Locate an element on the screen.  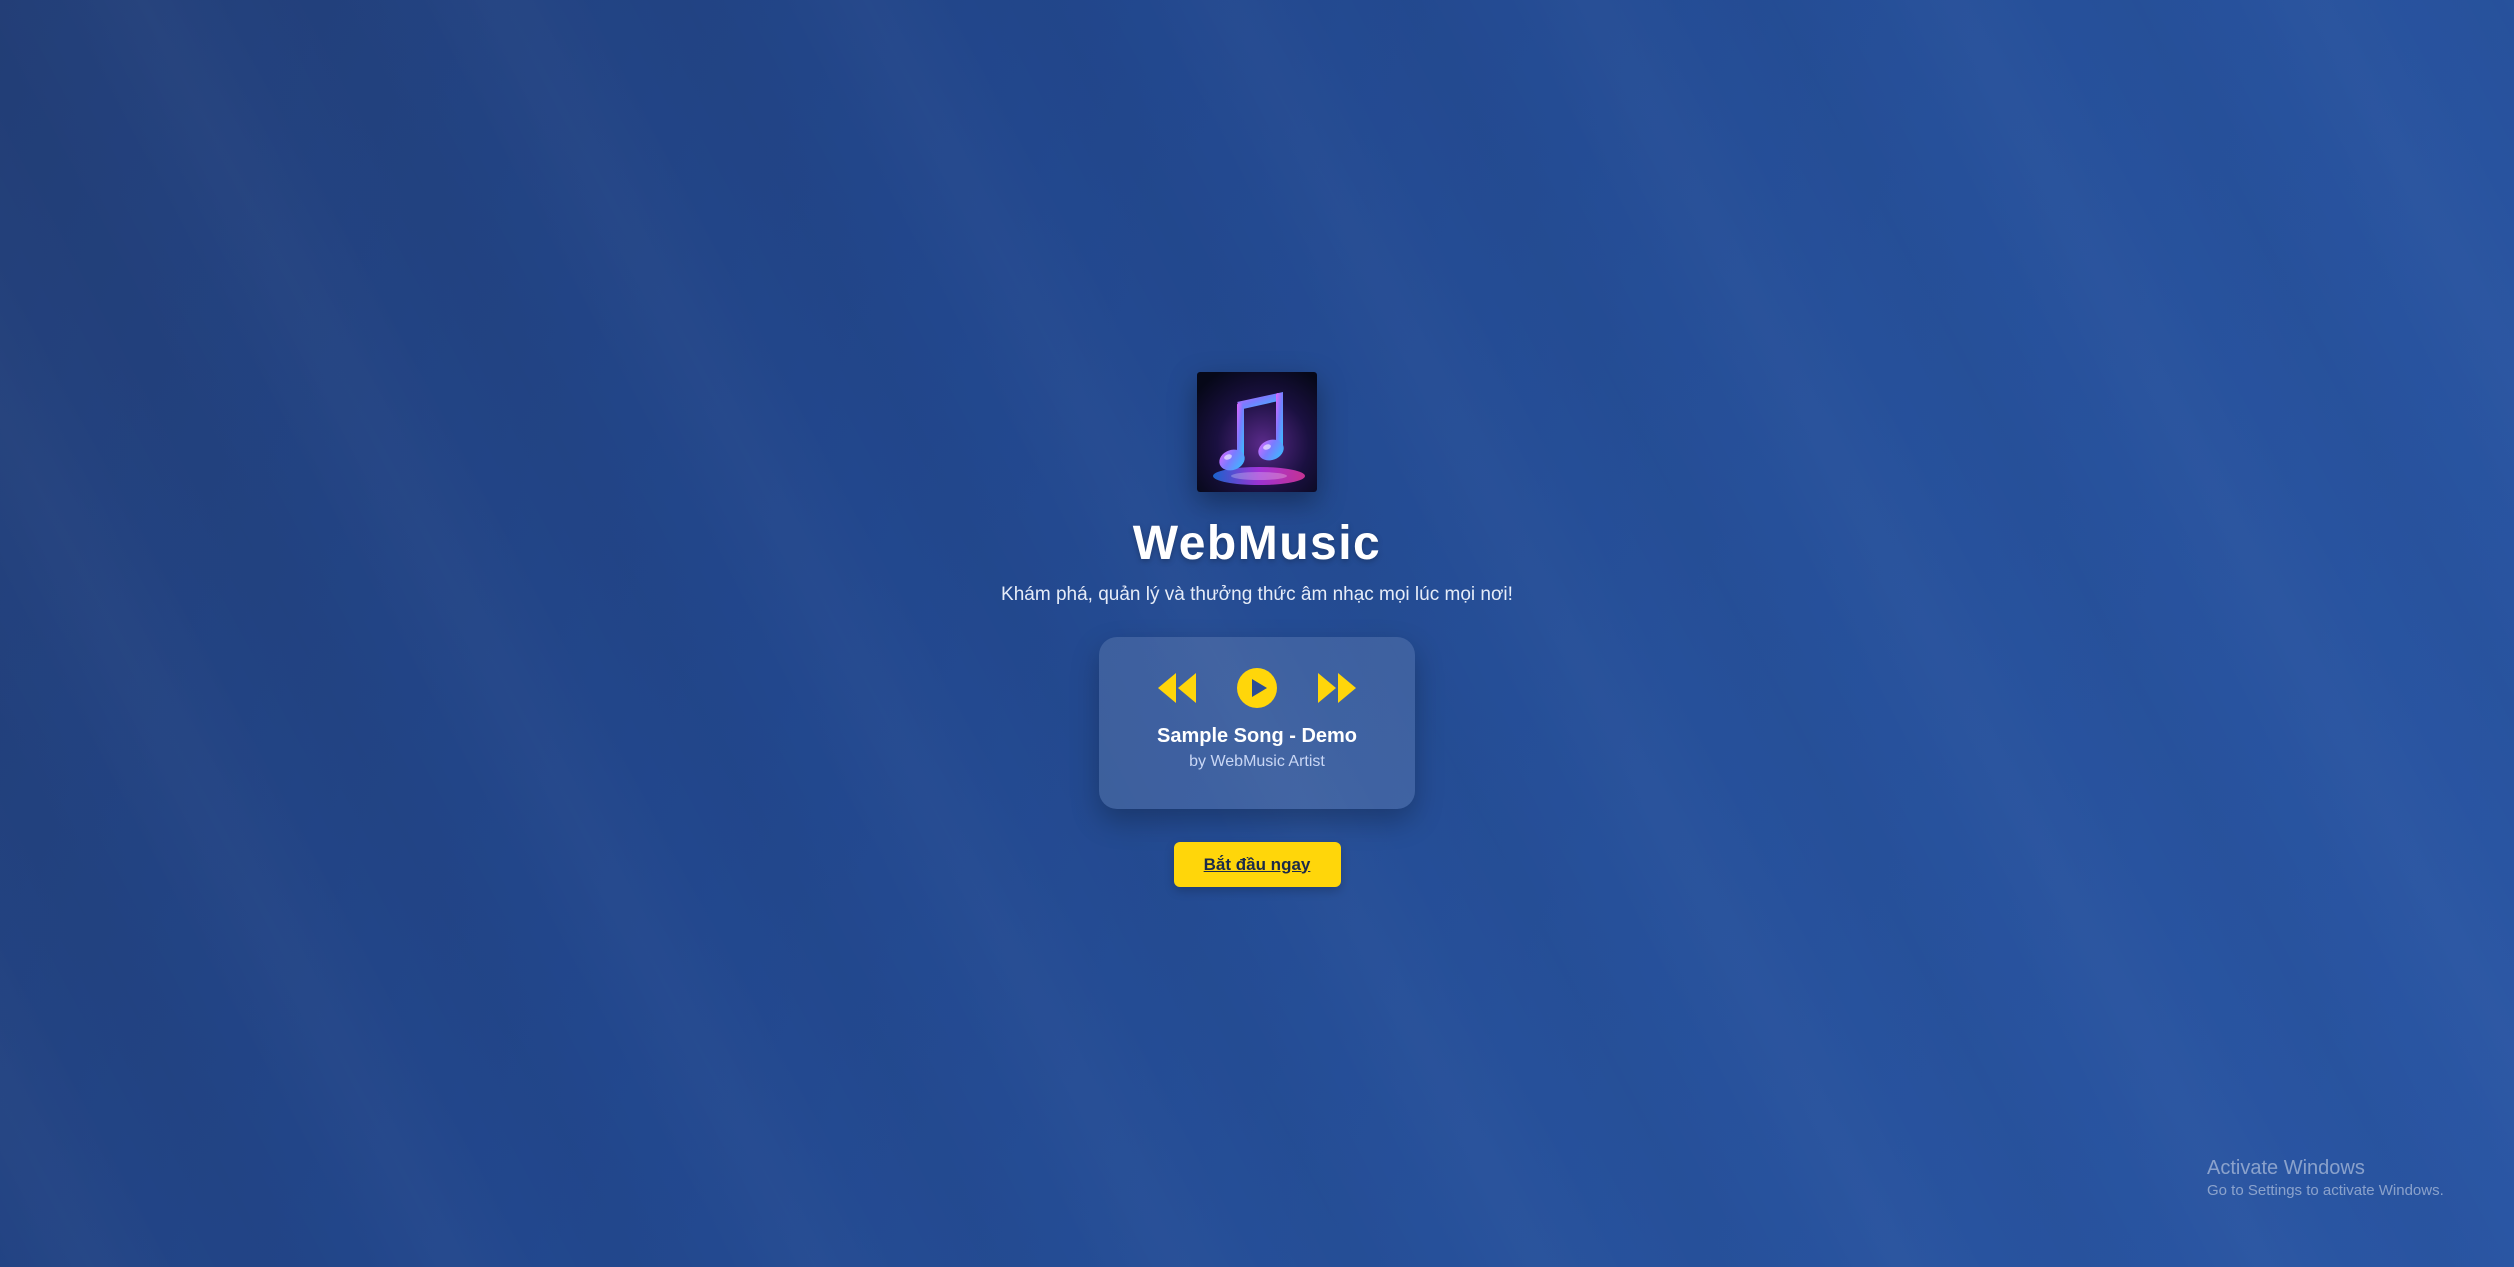
fast-forward-icon is located at coordinates (1337, 688).